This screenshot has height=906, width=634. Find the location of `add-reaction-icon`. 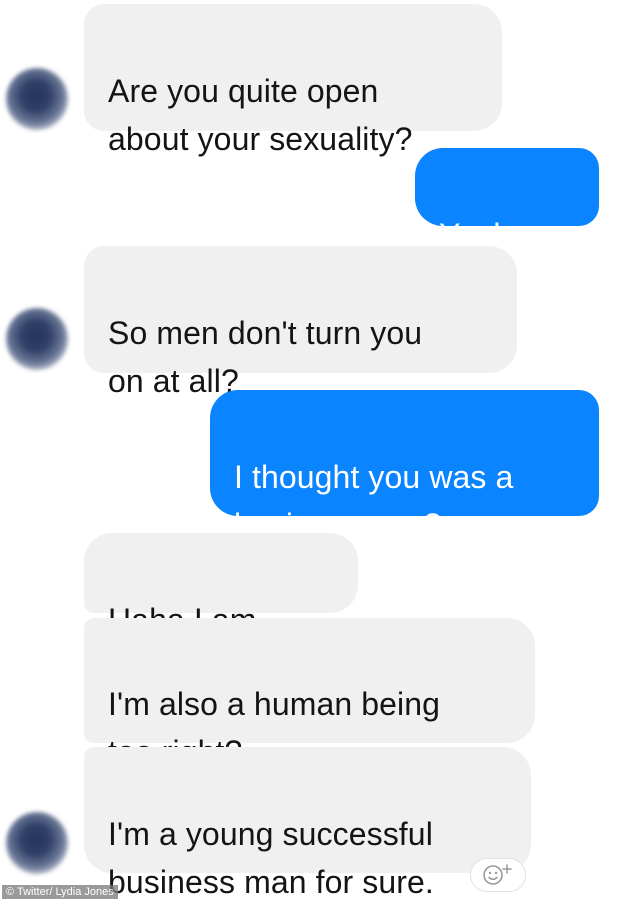

add-reaction-icon is located at coordinates (497, 874).